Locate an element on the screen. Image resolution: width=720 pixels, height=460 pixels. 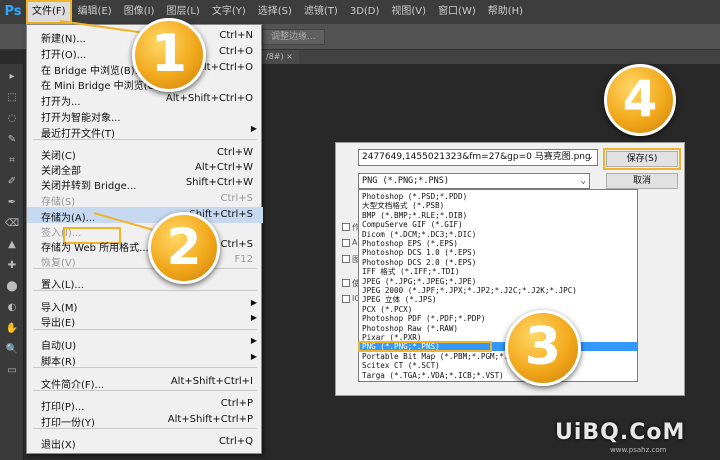
filename-input: 2477649,1455021323&fm=27&gp=0 马赛克图.png ⌄ is located at coordinates (478, 157).